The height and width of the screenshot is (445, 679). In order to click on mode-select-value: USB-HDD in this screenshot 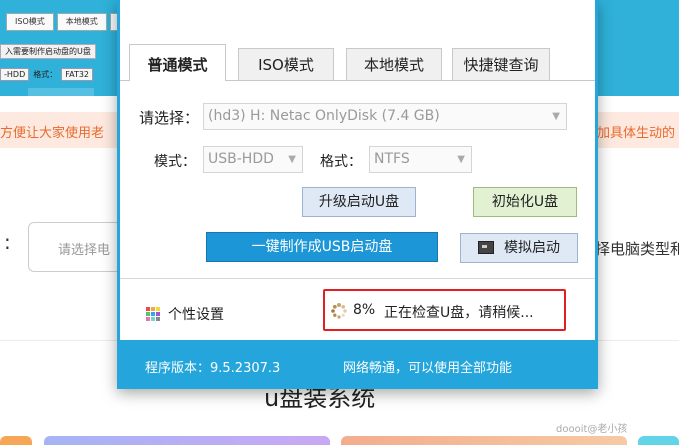, I will do `click(241, 159)`.